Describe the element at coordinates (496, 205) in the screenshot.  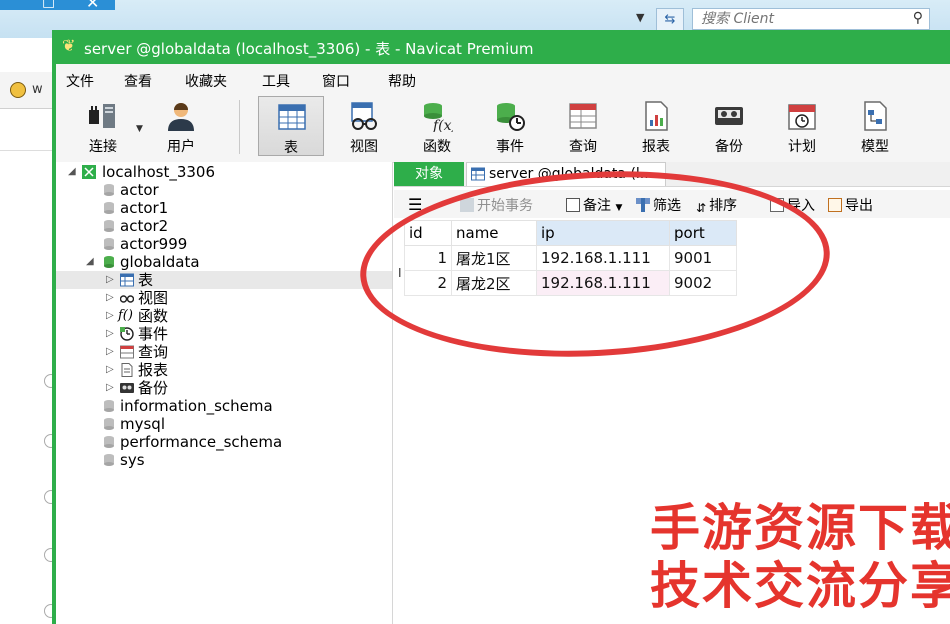
I see `begin-transaction-button: 开始事务` at that location.